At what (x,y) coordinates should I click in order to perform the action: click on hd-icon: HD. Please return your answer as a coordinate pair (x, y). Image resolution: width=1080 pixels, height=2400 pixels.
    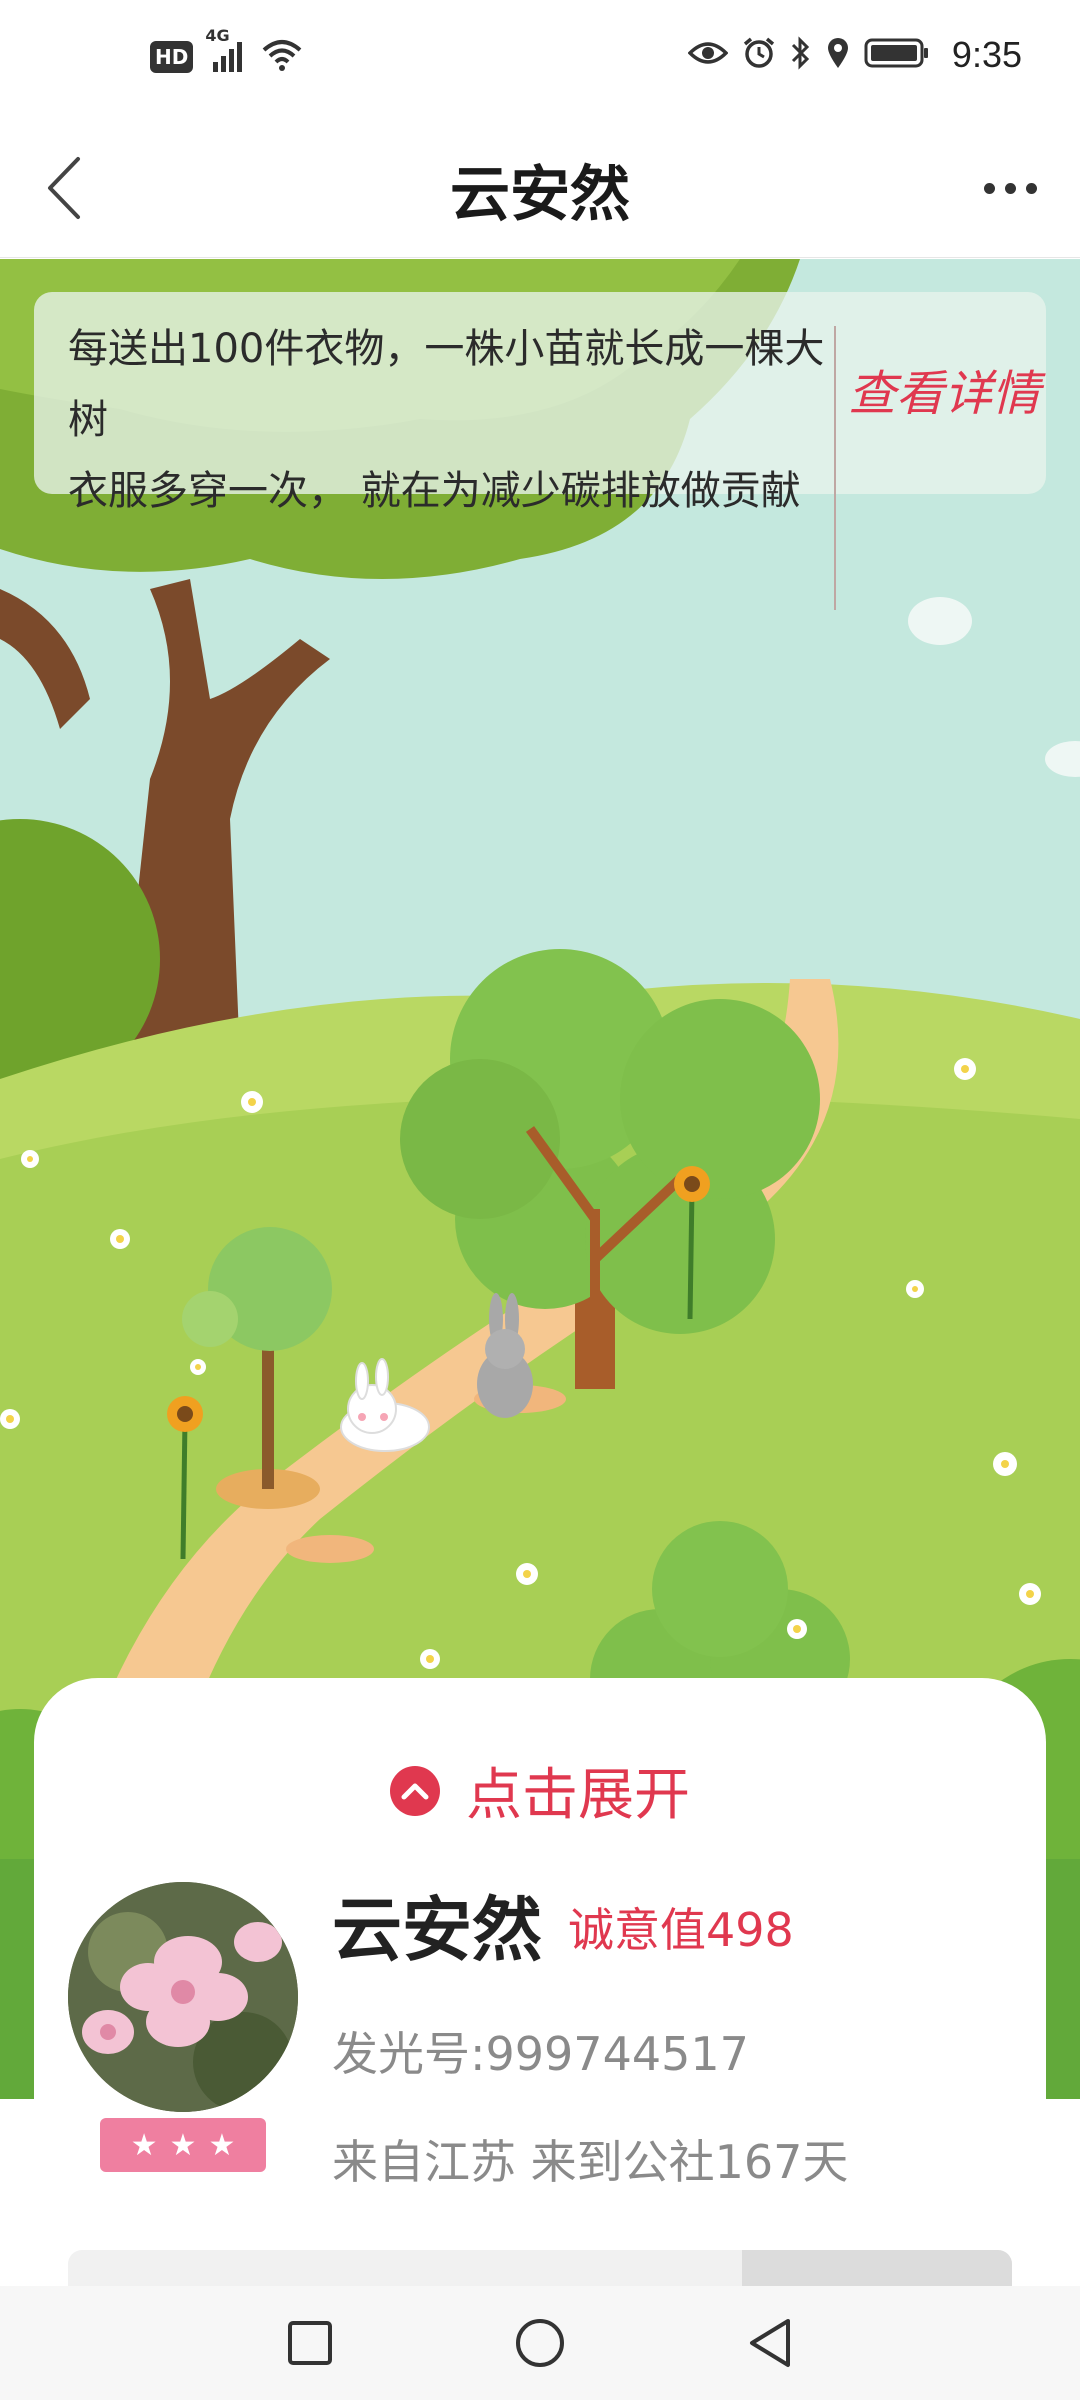
    Looking at the image, I should click on (172, 57).